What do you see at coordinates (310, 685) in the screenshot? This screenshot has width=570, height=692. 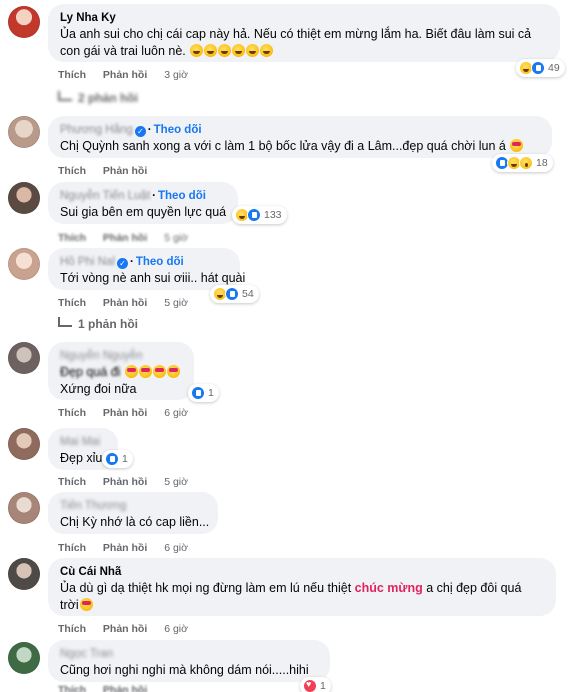 I see `love-reaction-icon` at bounding box center [310, 685].